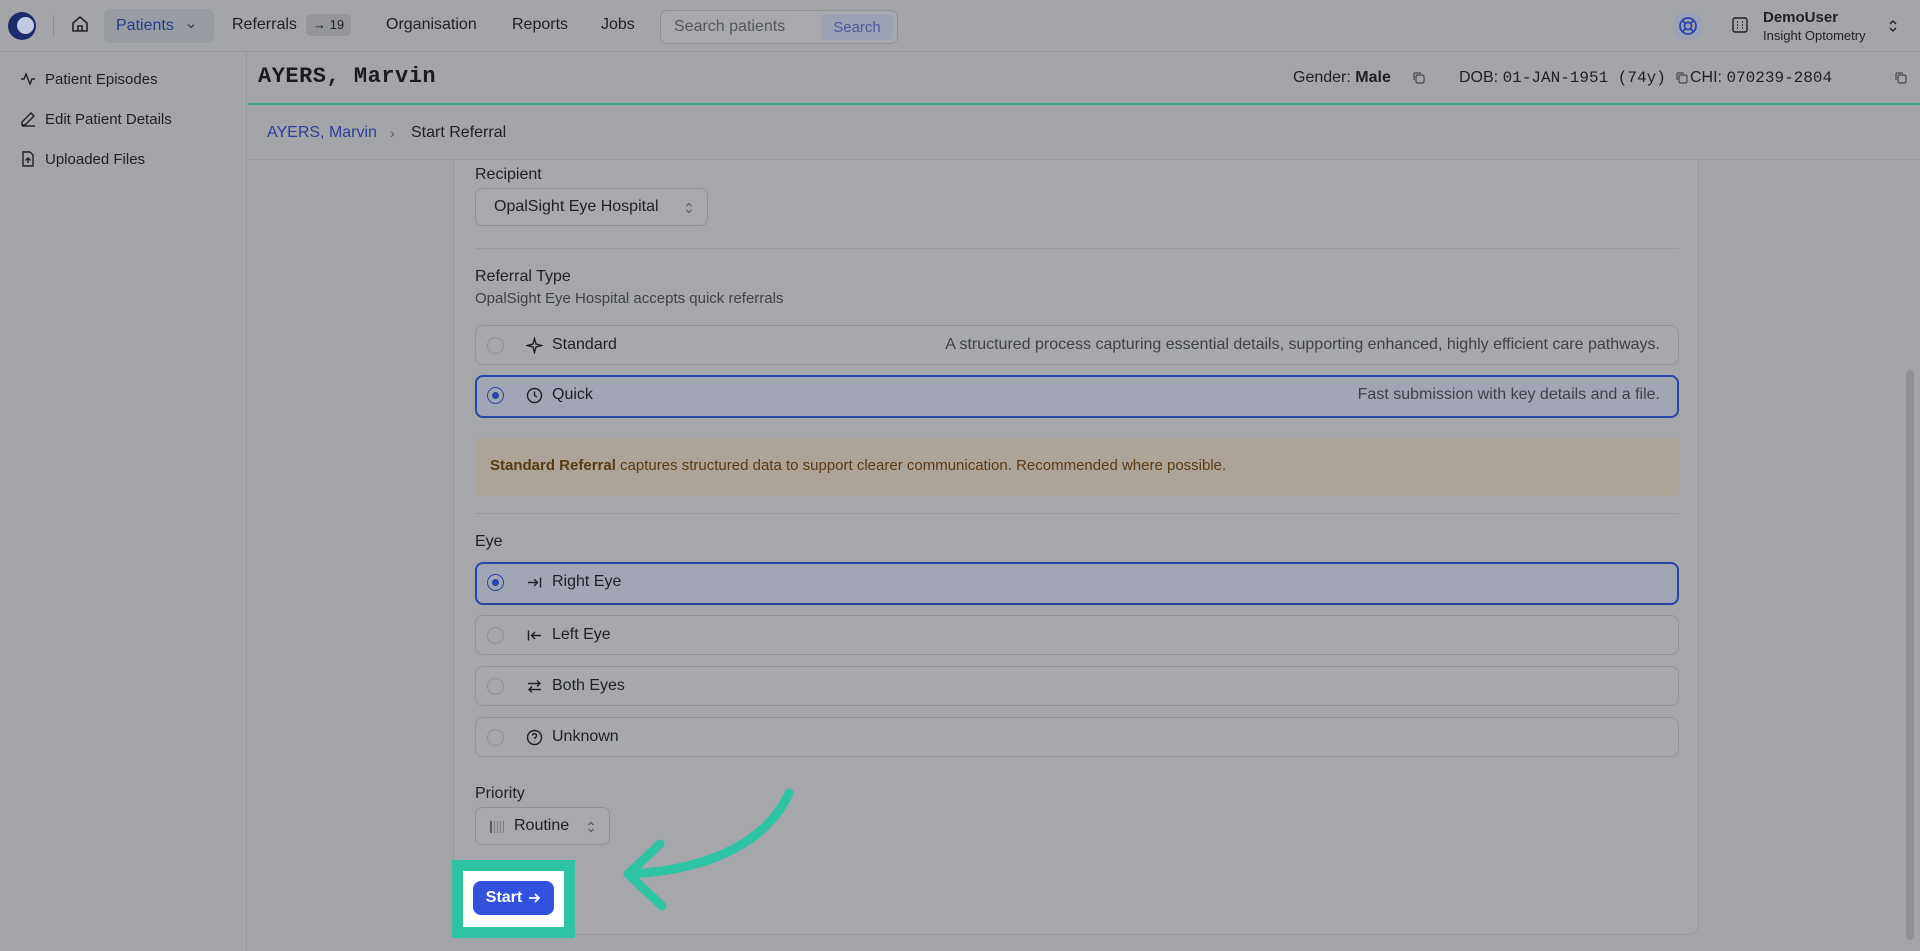 This screenshot has width=1920, height=951. Describe the element at coordinates (322, 133) in the screenshot. I see `breadcrumb-patient-link: AYERS, Marvin` at that location.